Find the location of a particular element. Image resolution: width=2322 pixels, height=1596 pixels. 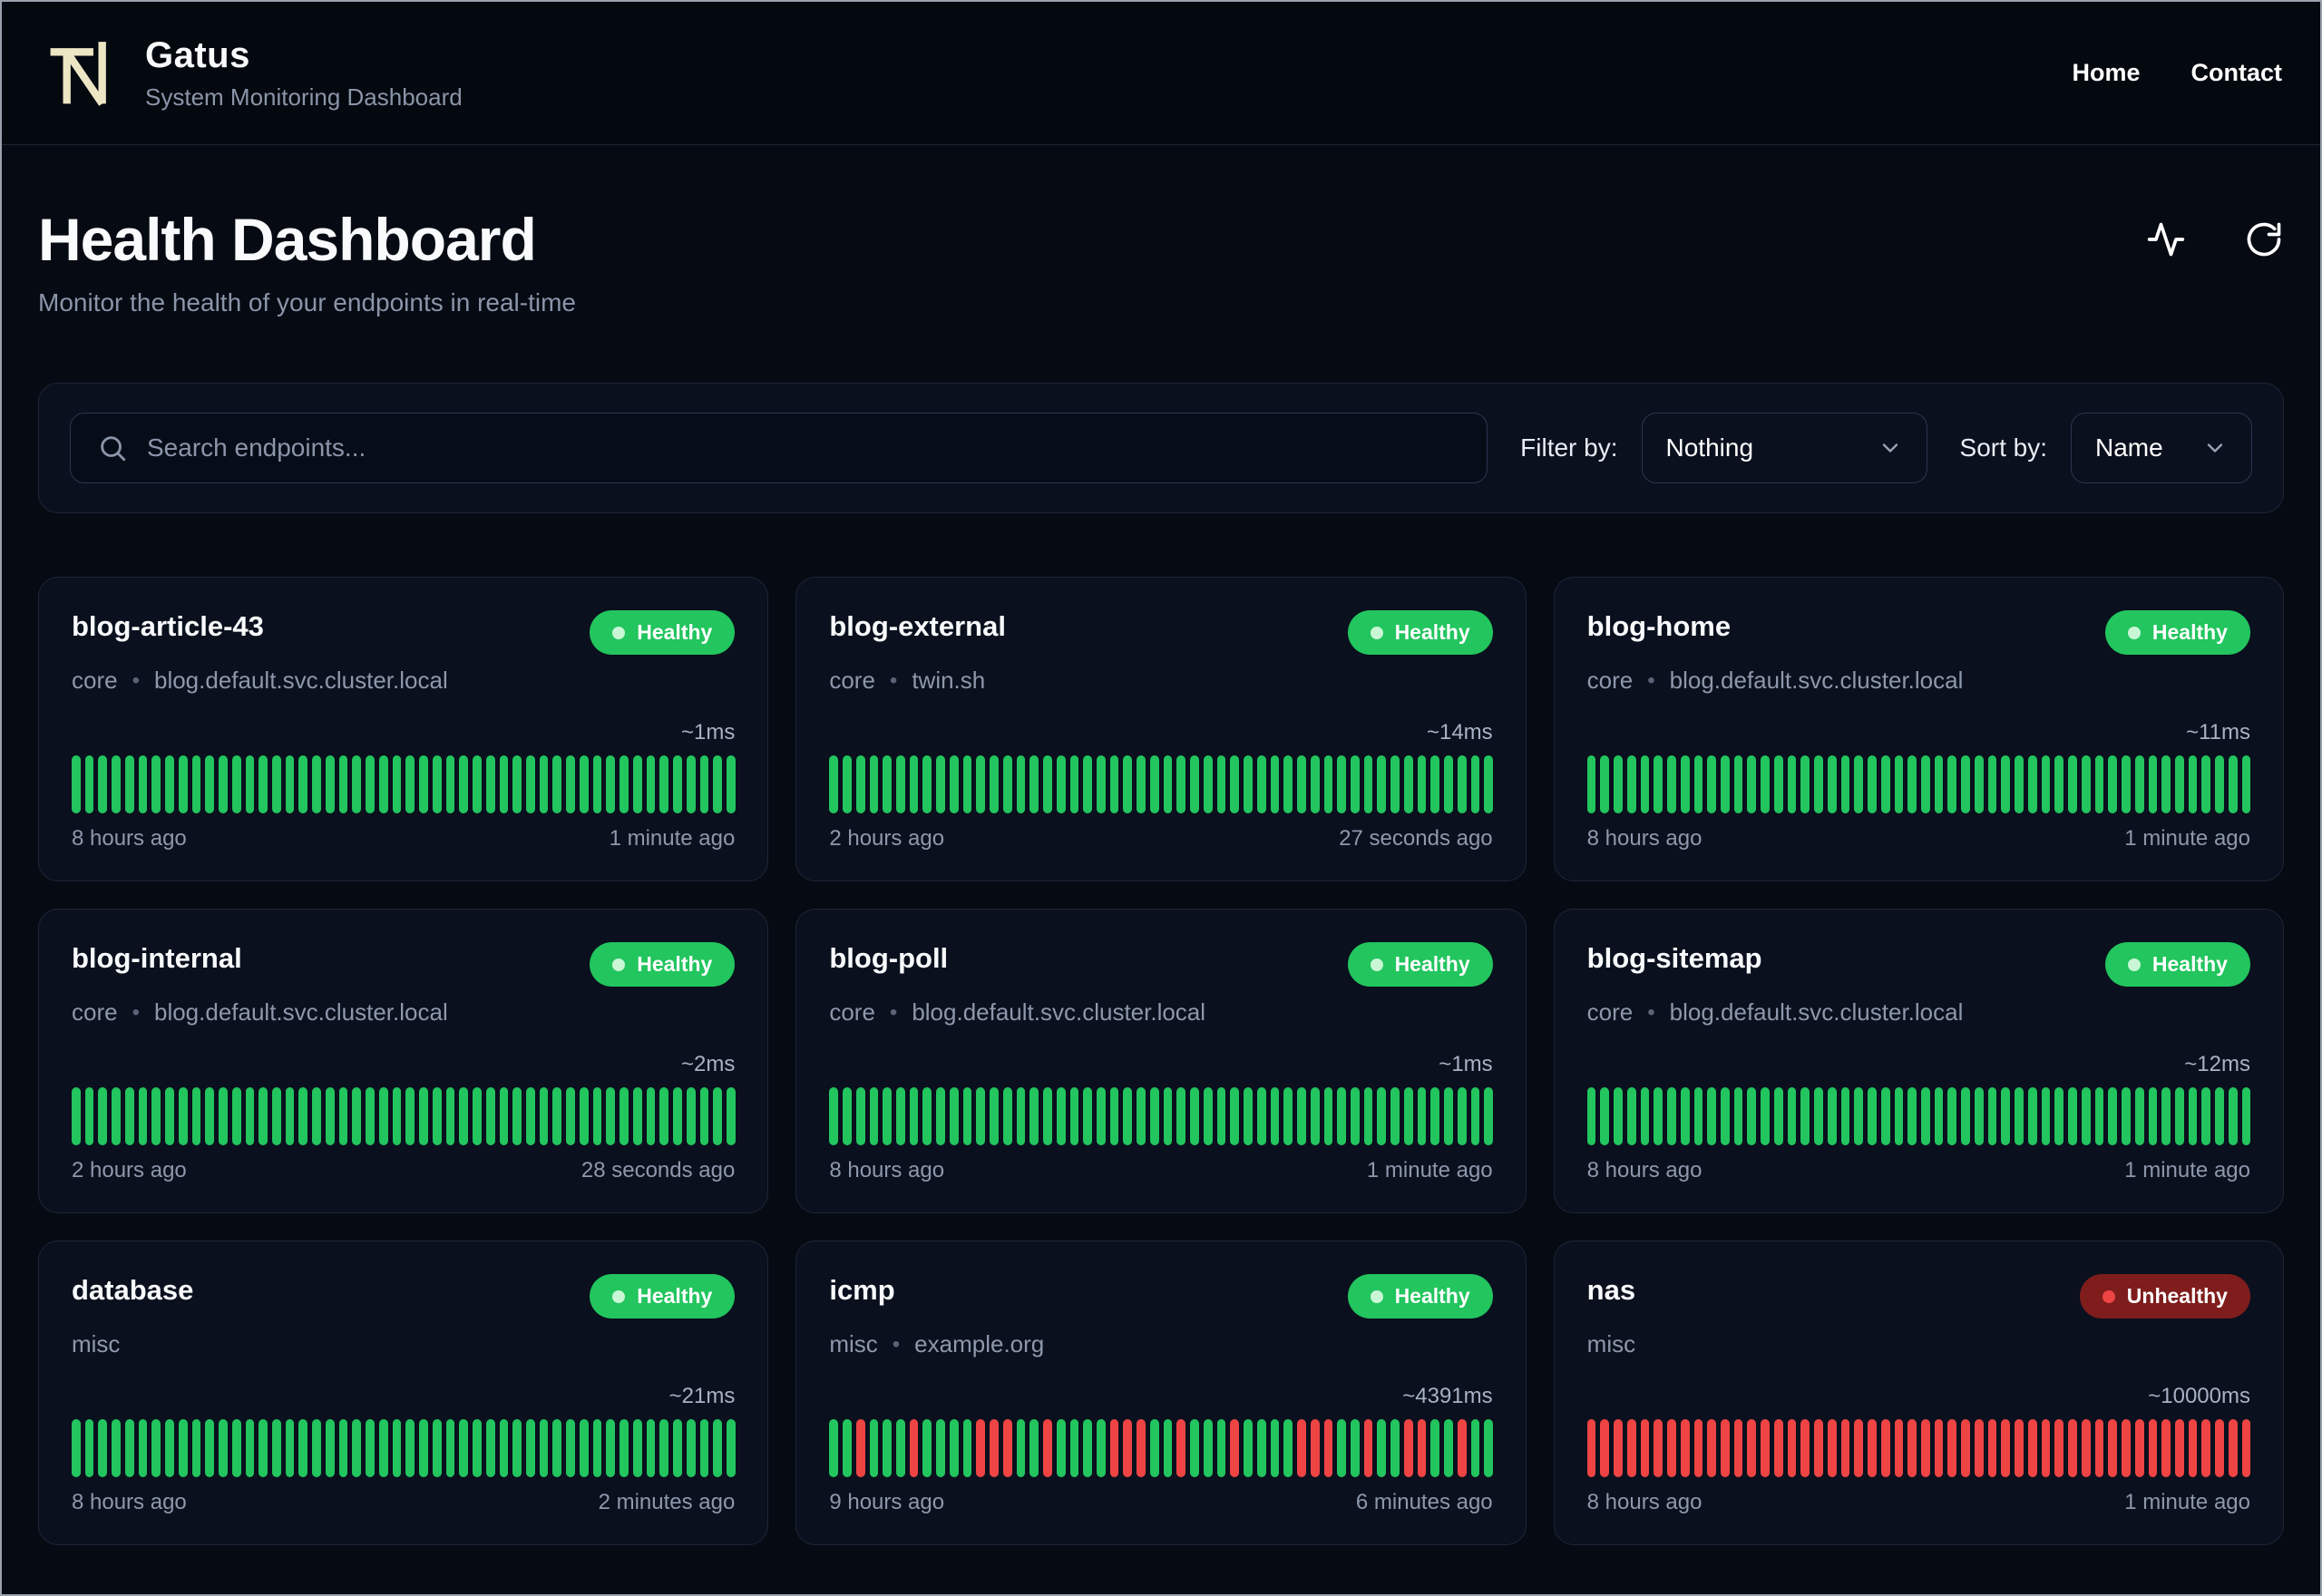

sort-select: Name is located at coordinates (2161, 448).